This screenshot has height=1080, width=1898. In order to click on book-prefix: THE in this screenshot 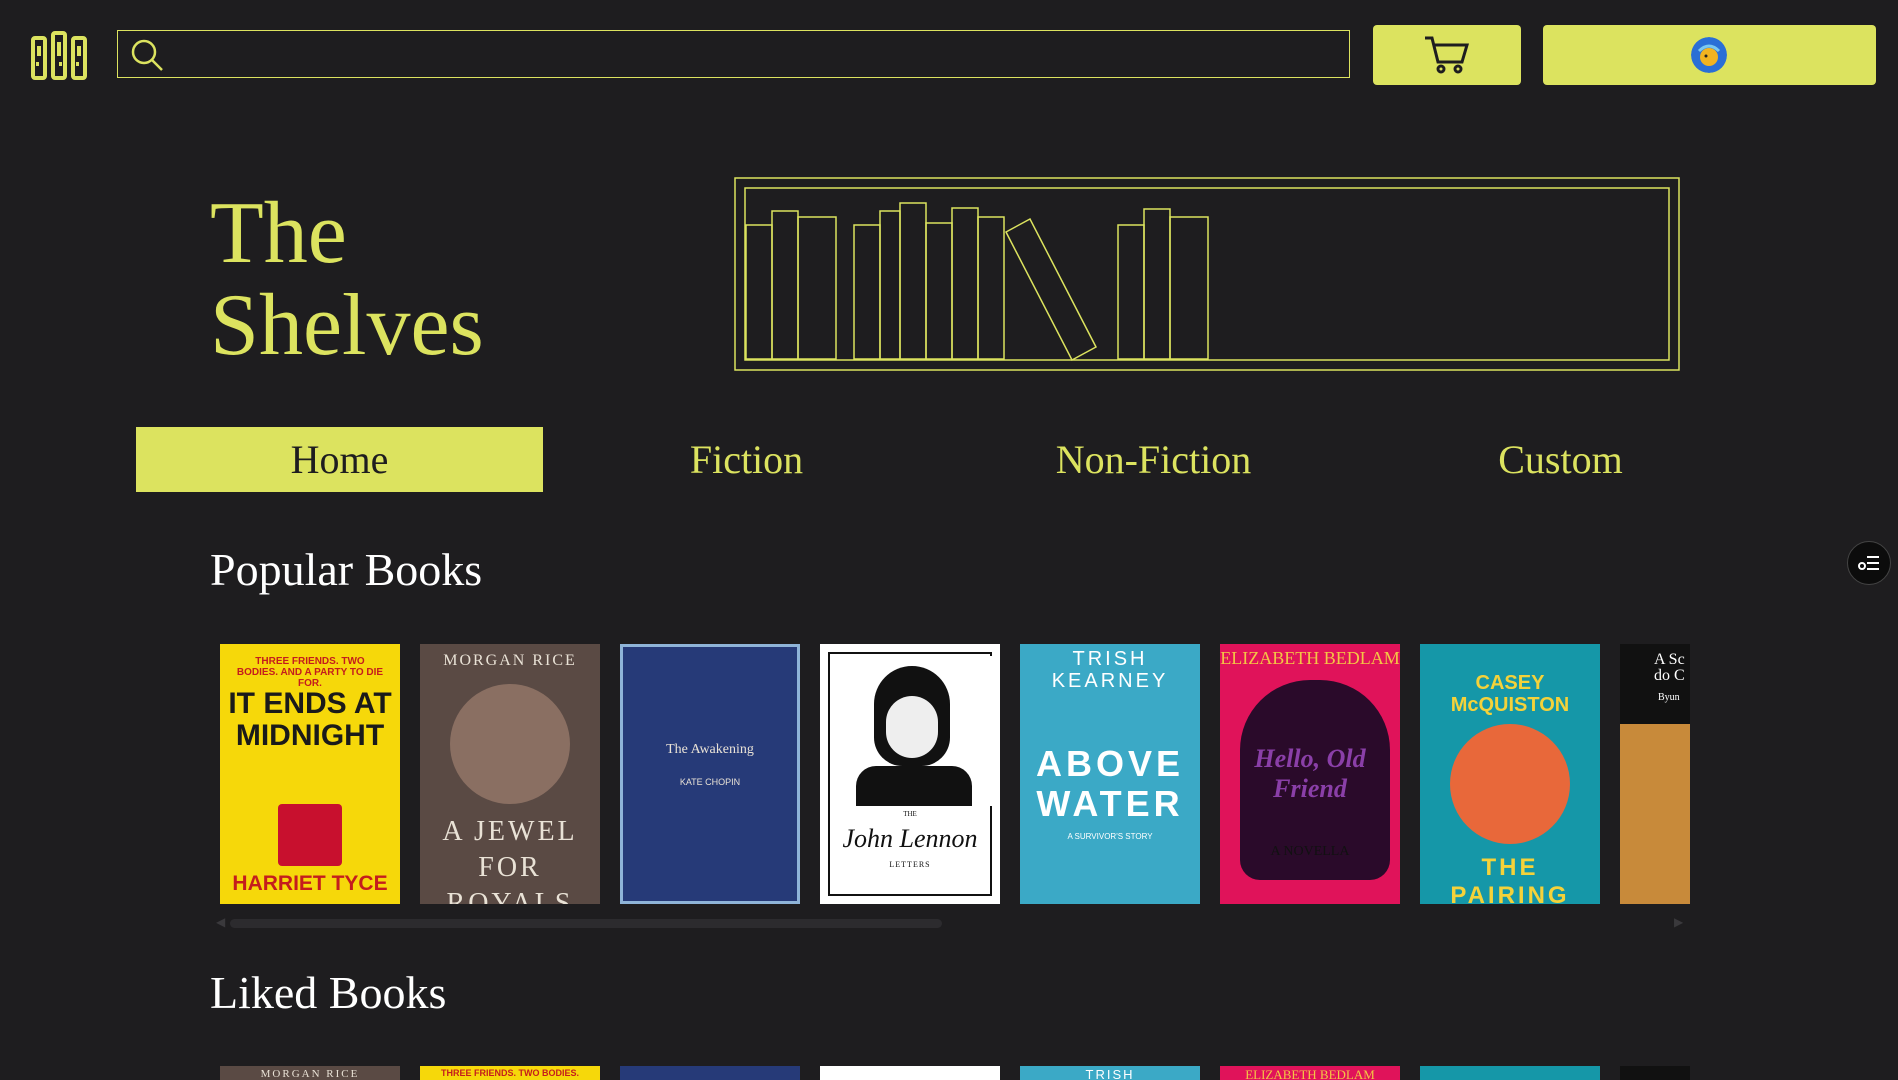, I will do `click(910, 814)`.